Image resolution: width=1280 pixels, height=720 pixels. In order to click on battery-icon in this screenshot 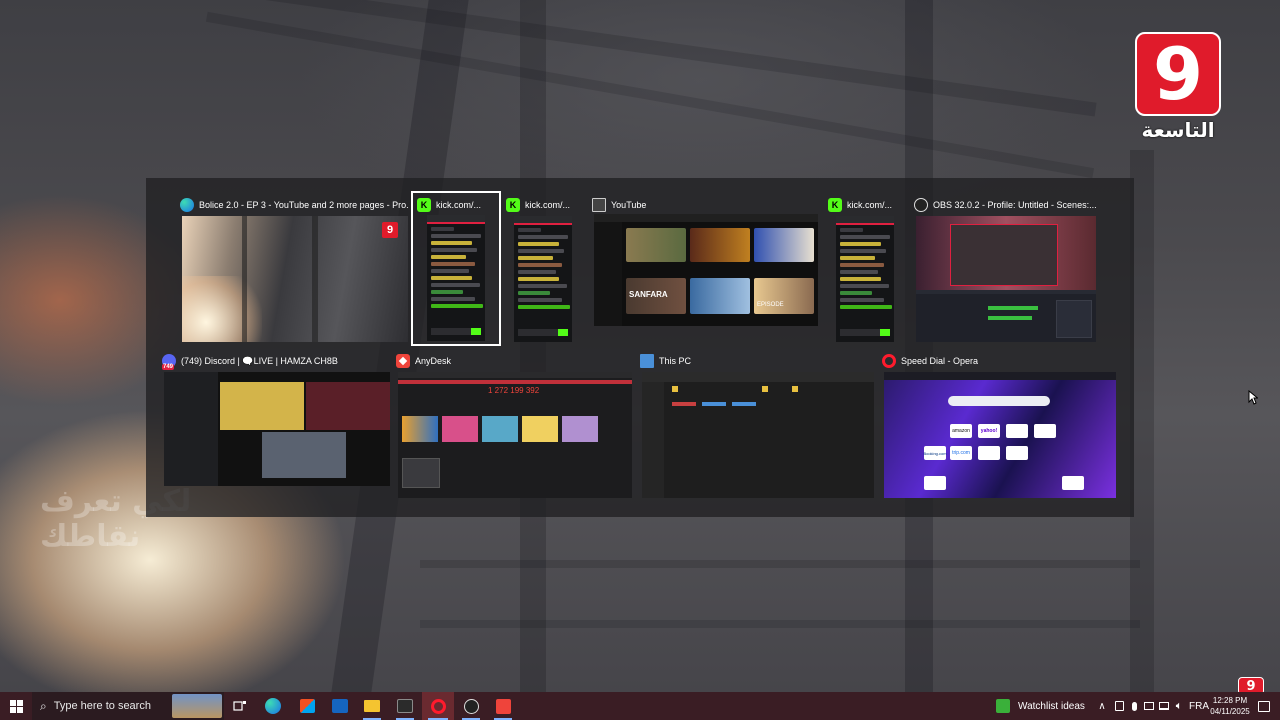, I will do `click(1149, 706)`.